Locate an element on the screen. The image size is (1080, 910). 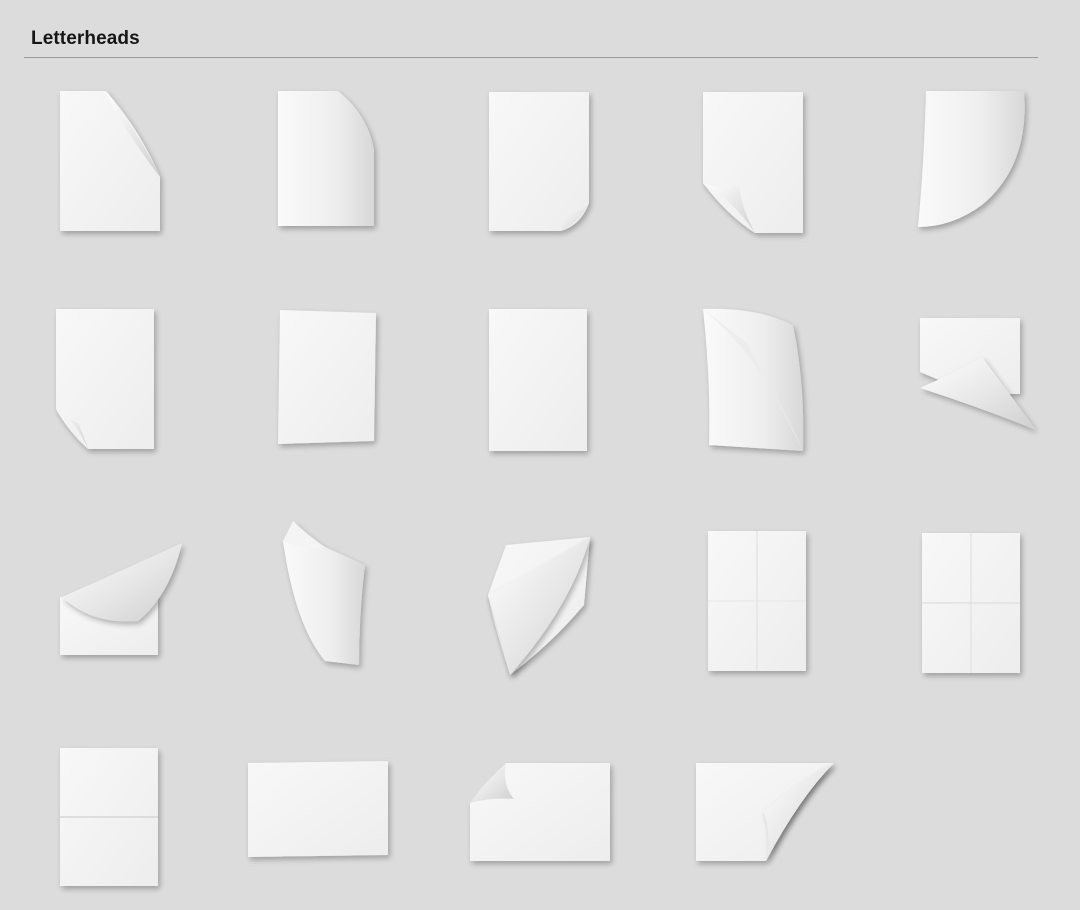
section-title: Letterheads is located at coordinates (85, 38).